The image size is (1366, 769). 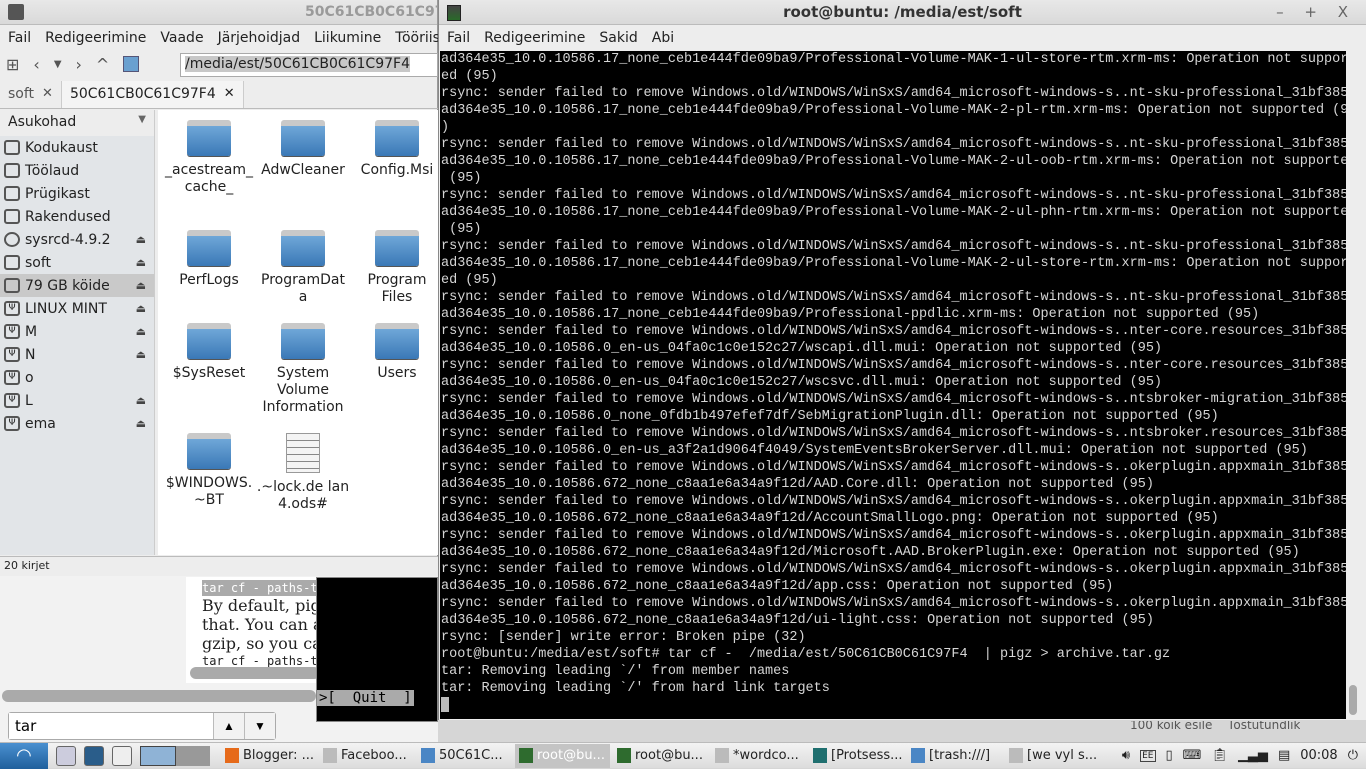 What do you see at coordinates (12, 170) in the screenshot?
I see `desktop-icon` at bounding box center [12, 170].